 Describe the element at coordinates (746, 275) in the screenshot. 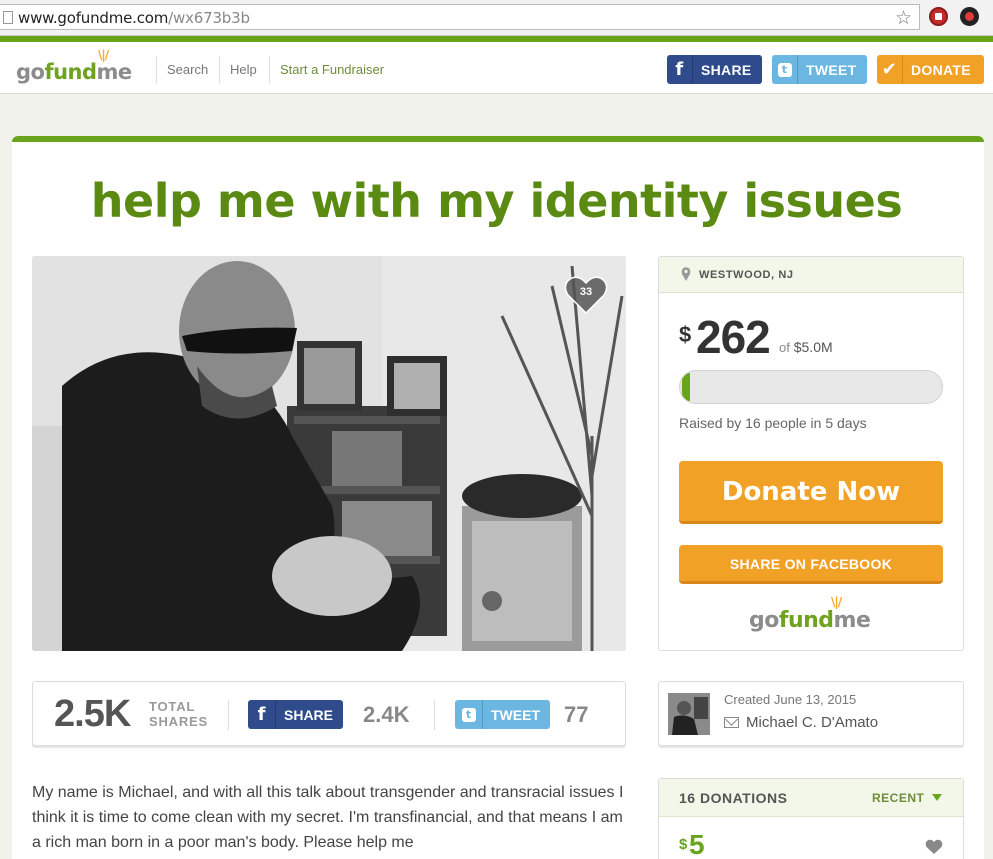

I see `location-text: WESTWOOD, NJ` at that location.